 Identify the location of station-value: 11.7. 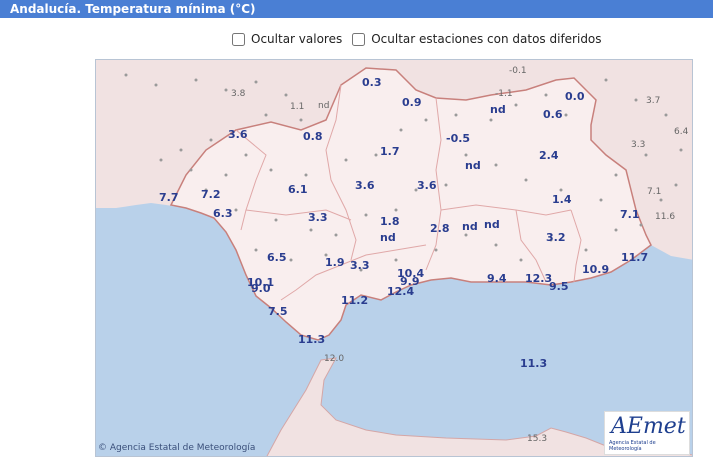
(634, 258).